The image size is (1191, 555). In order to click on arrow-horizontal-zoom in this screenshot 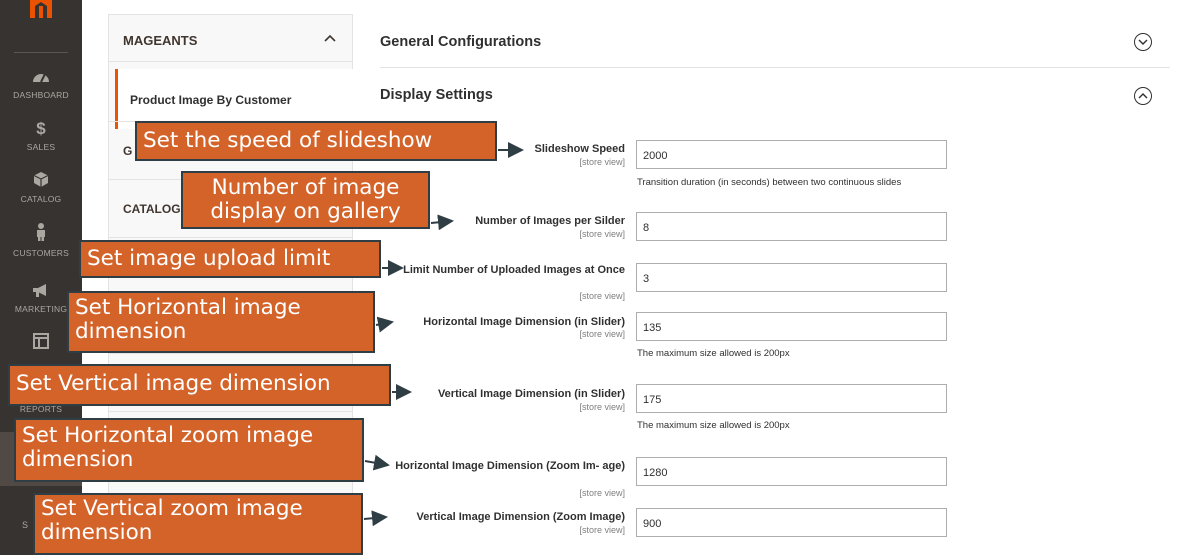, I will do `click(377, 462)`.